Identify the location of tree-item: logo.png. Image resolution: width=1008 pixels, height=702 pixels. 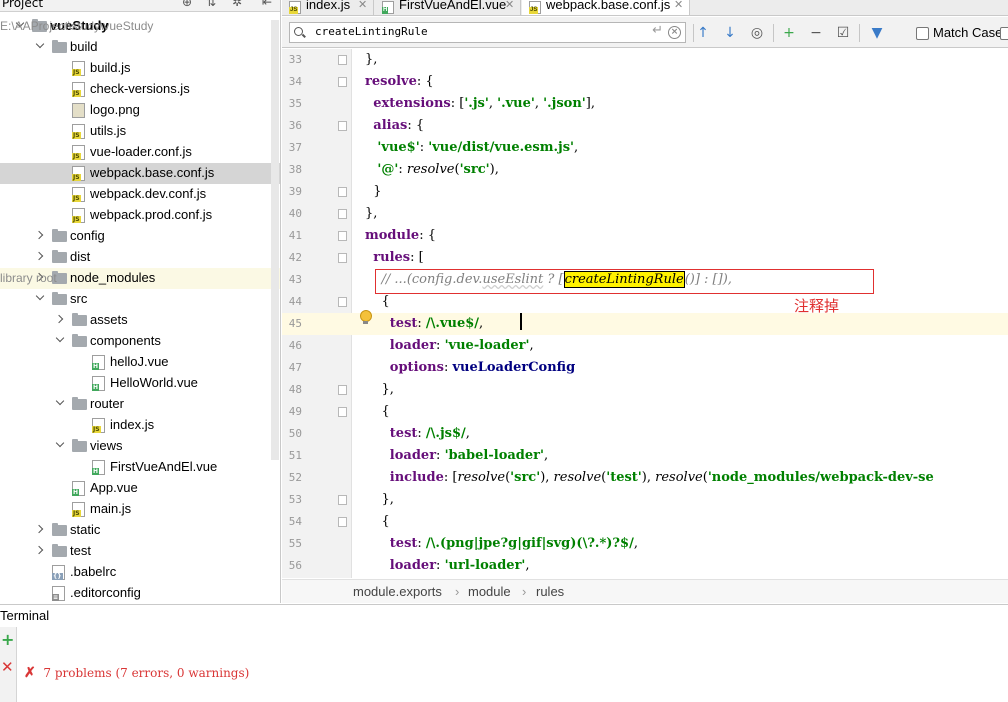
(140, 110).